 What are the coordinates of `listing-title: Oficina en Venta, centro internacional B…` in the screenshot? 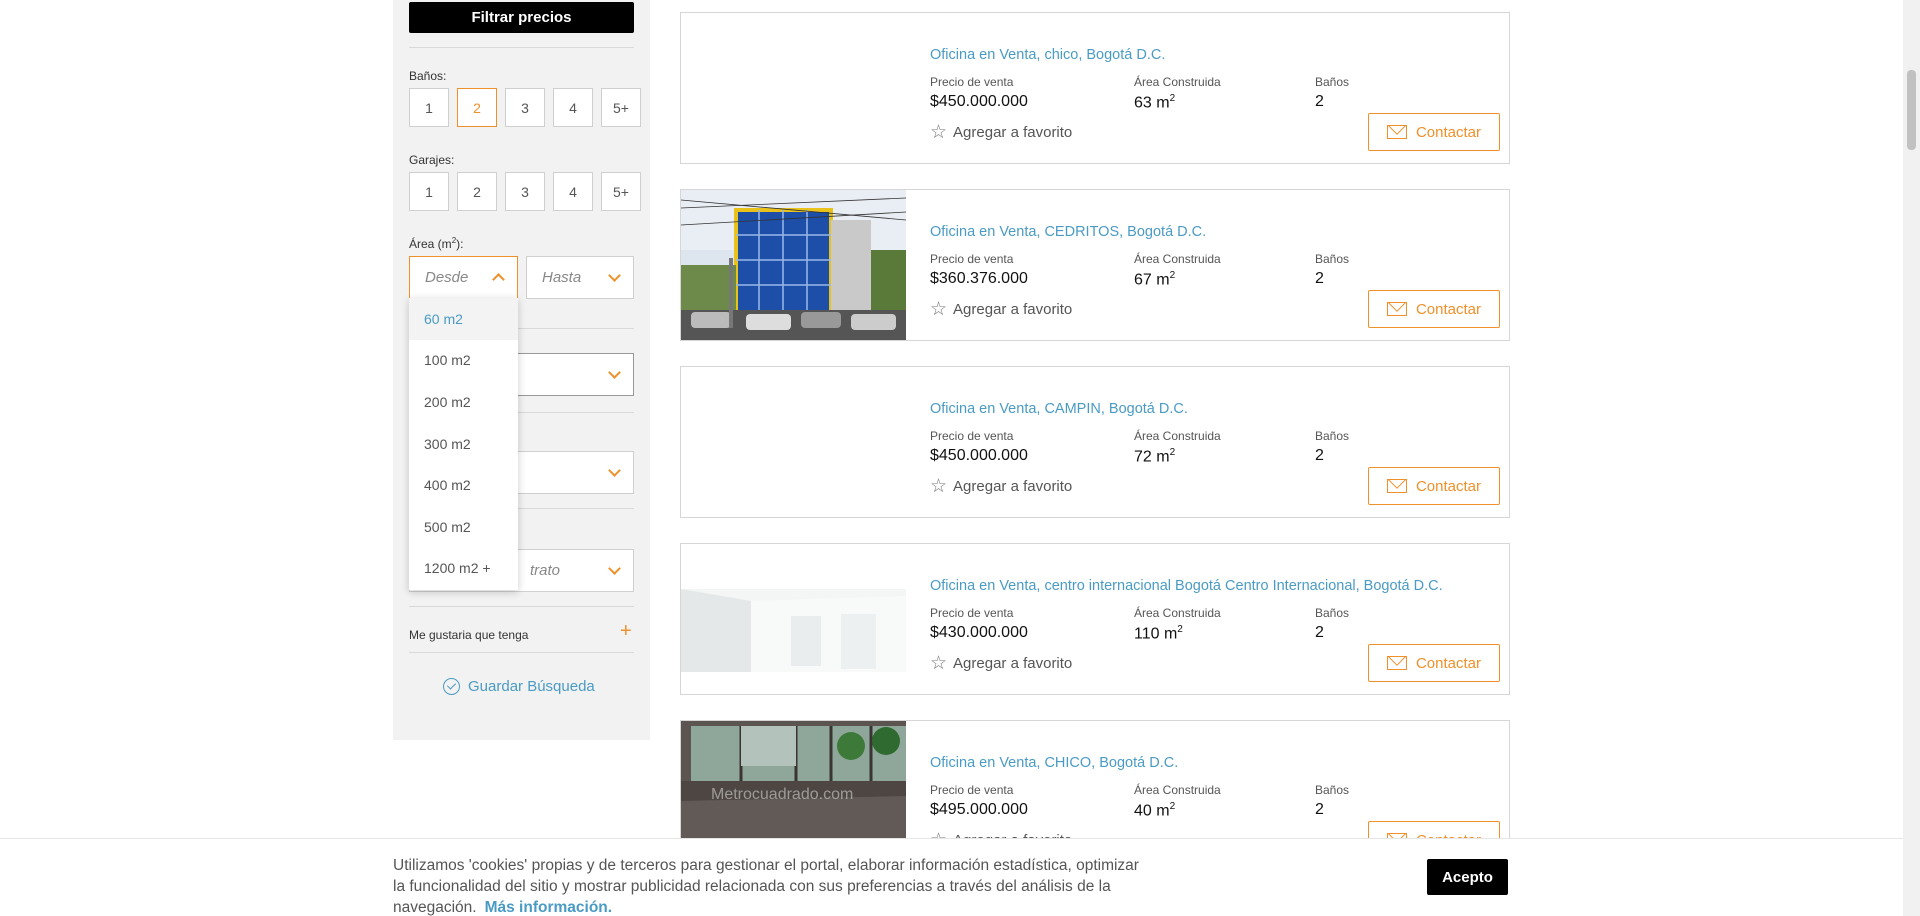 It's located at (1186, 586).